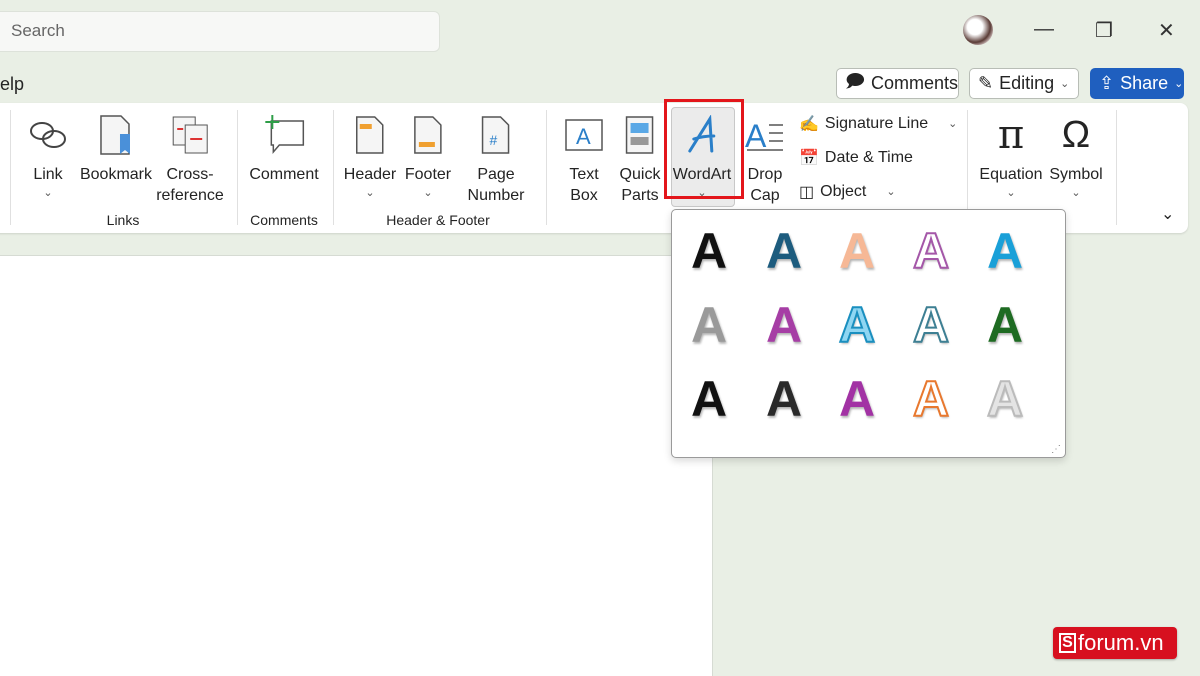  What do you see at coordinates (220, 31) in the screenshot?
I see `search-input: Search` at bounding box center [220, 31].